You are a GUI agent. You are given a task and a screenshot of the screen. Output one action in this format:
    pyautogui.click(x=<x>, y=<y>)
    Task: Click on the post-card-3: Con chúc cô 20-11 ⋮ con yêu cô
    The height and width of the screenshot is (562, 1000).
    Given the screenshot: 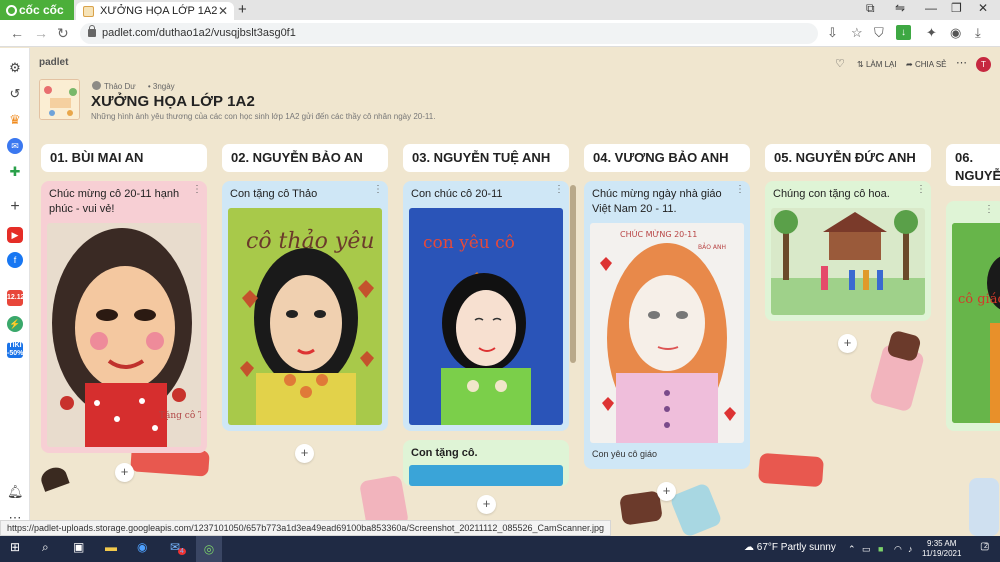 What is the action you would take?
    pyautogui.click(x=486, y=306)
    